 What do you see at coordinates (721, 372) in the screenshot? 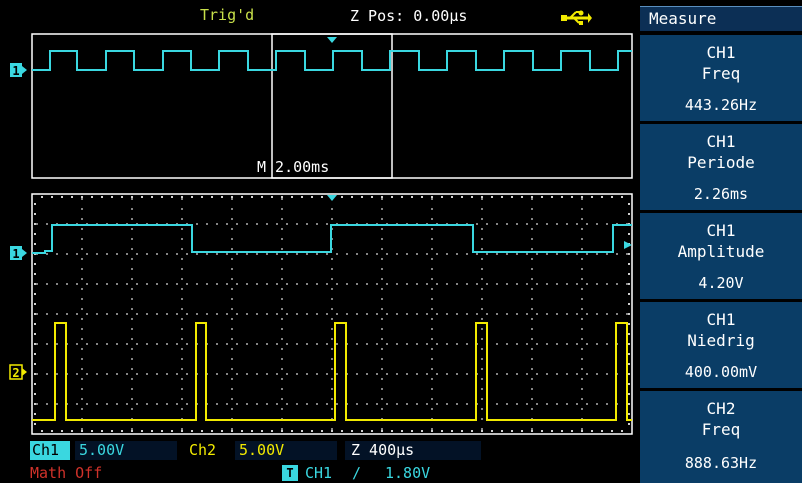
I see `measure-value: 400.00mV` at bounding box center [721, 372].